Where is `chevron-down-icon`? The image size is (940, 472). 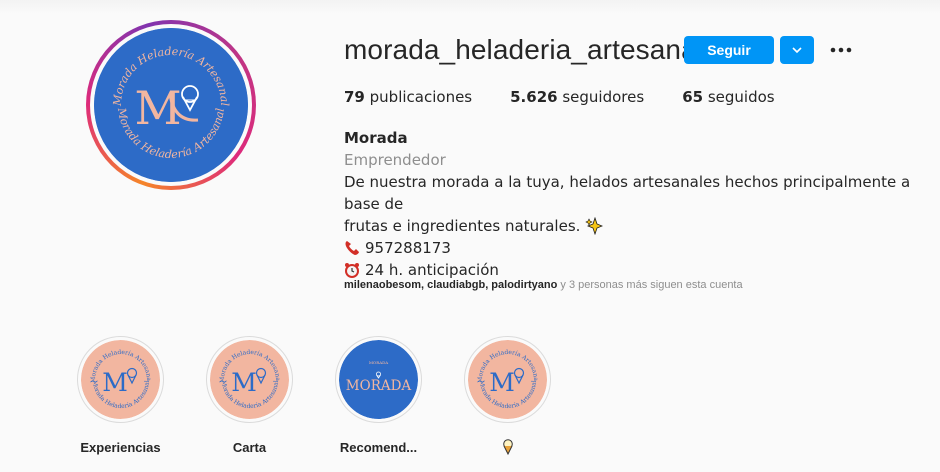 chevron-down-icon is located at coordinates (797, 50).